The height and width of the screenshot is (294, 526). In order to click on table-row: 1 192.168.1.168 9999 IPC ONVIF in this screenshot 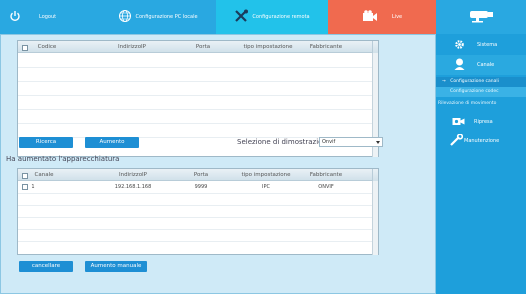, I will do `click(196, 187)`.